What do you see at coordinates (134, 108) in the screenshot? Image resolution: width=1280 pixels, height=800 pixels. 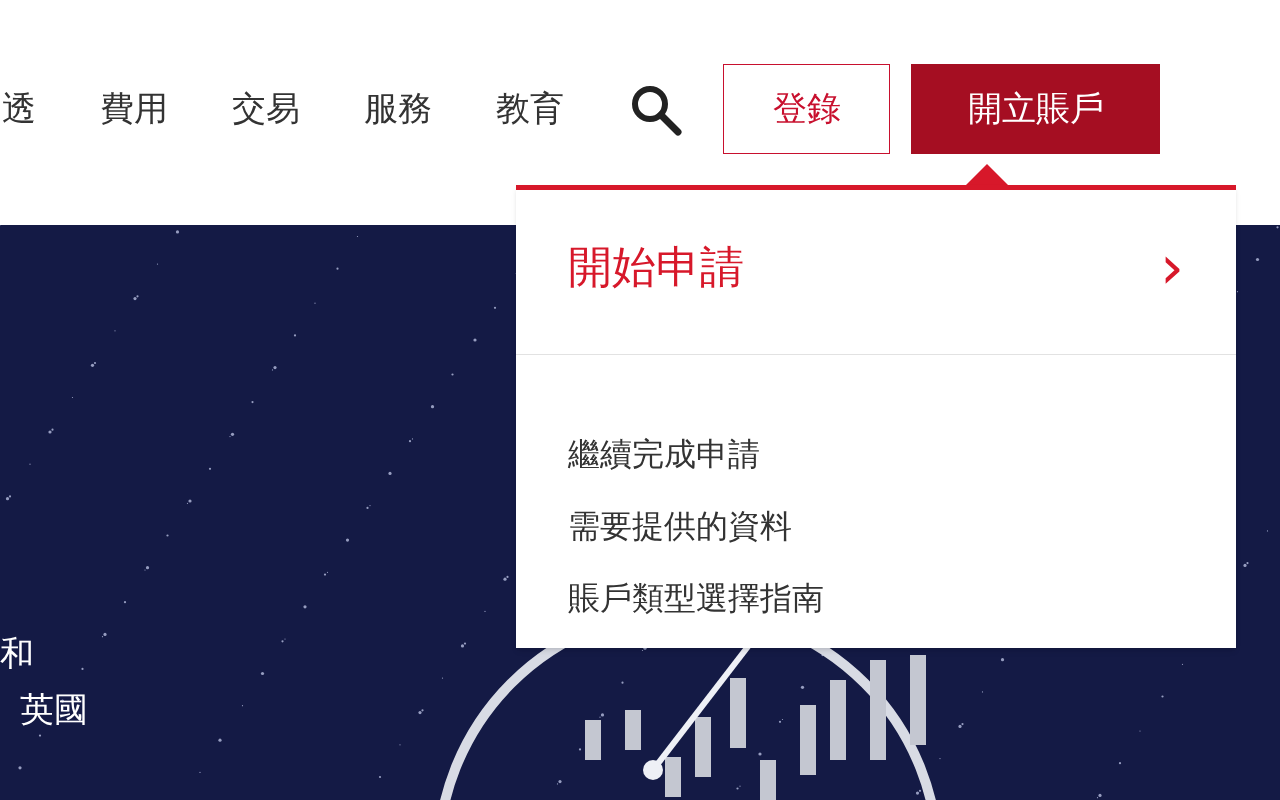 I see `nav-link: 費用` at bounding box center [134, 108].